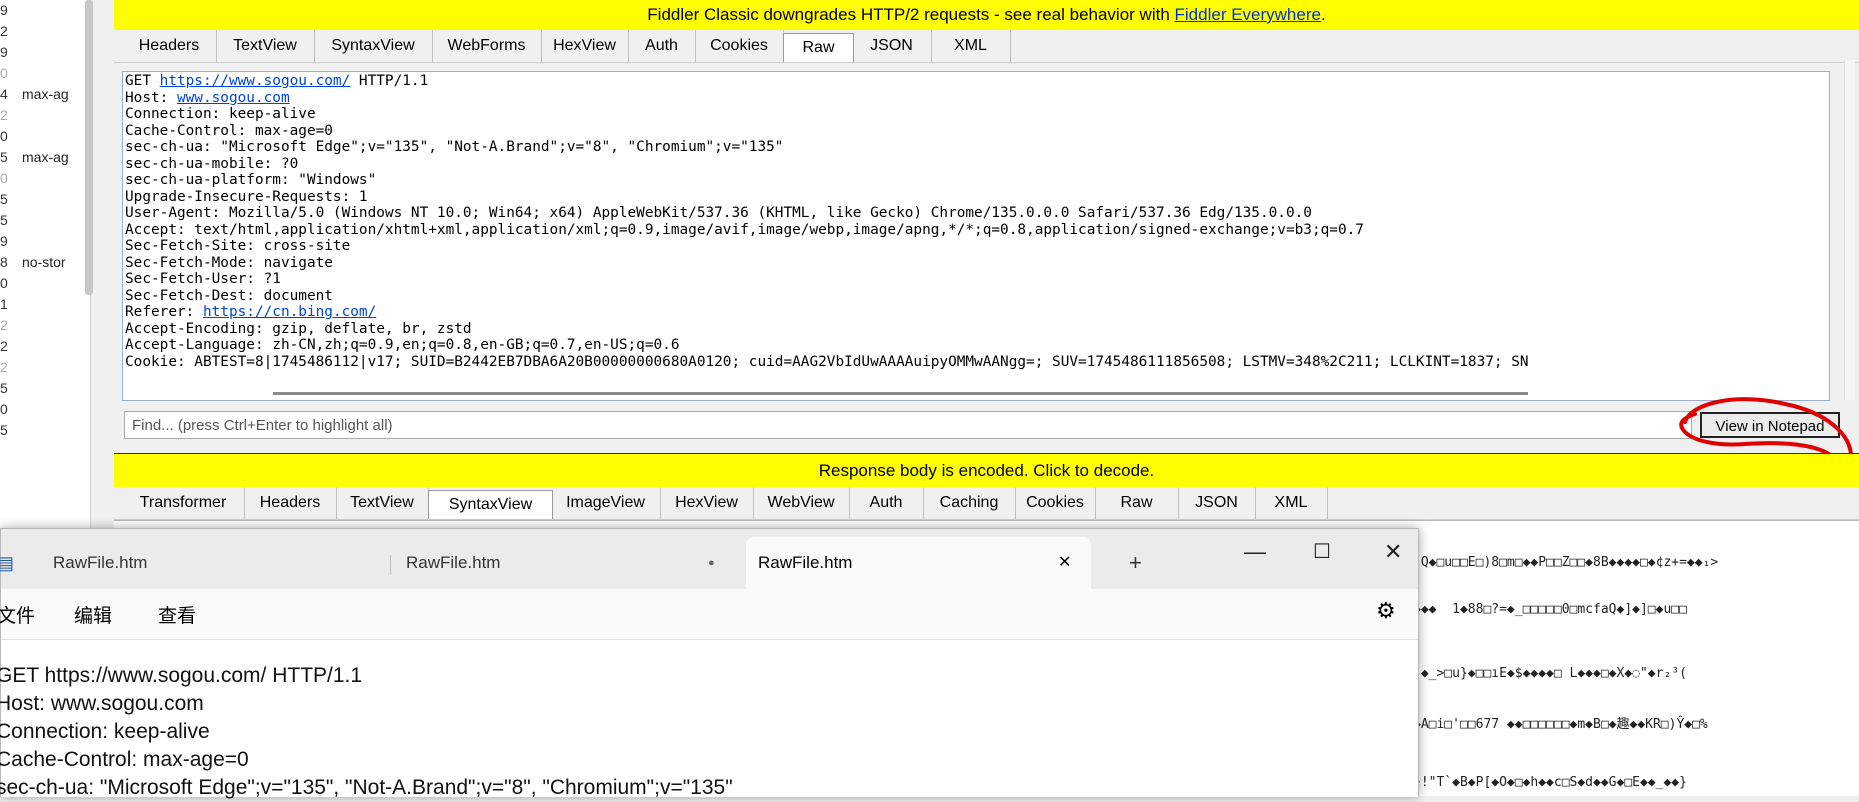  Describe the element at coordinates (1322, 551) in the screenshot. I see `maximize-icon: ☐` at that location.